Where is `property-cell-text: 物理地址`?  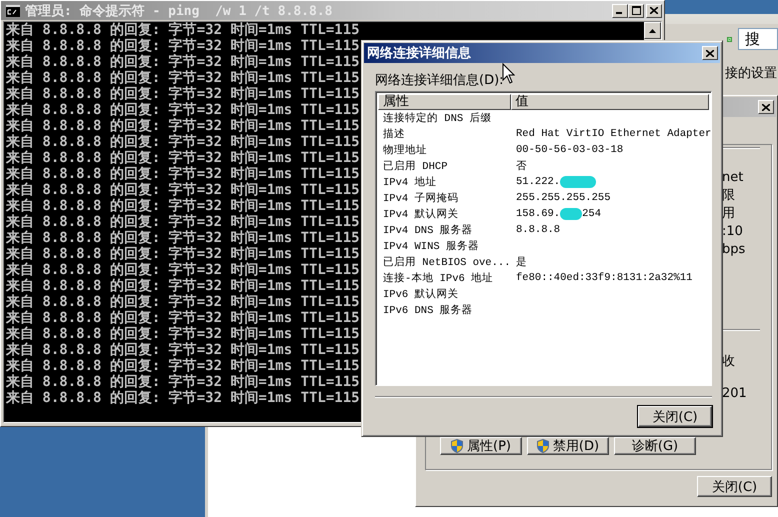
property-cell-text: 物理地址 is located at coordinates (405, 150).